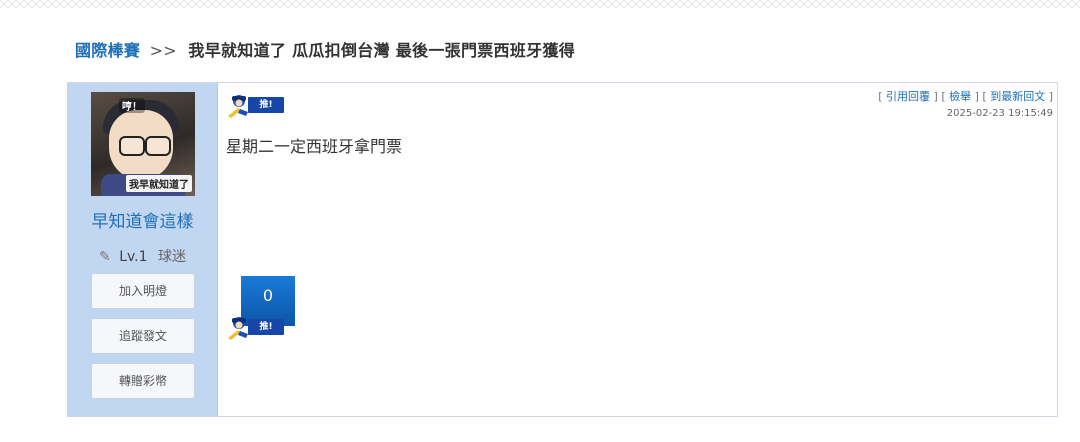 The height and width of the screenshot is (442, 1080). I want to click on author-level: ✎ Lv.1 球迷, so click(142, 256).